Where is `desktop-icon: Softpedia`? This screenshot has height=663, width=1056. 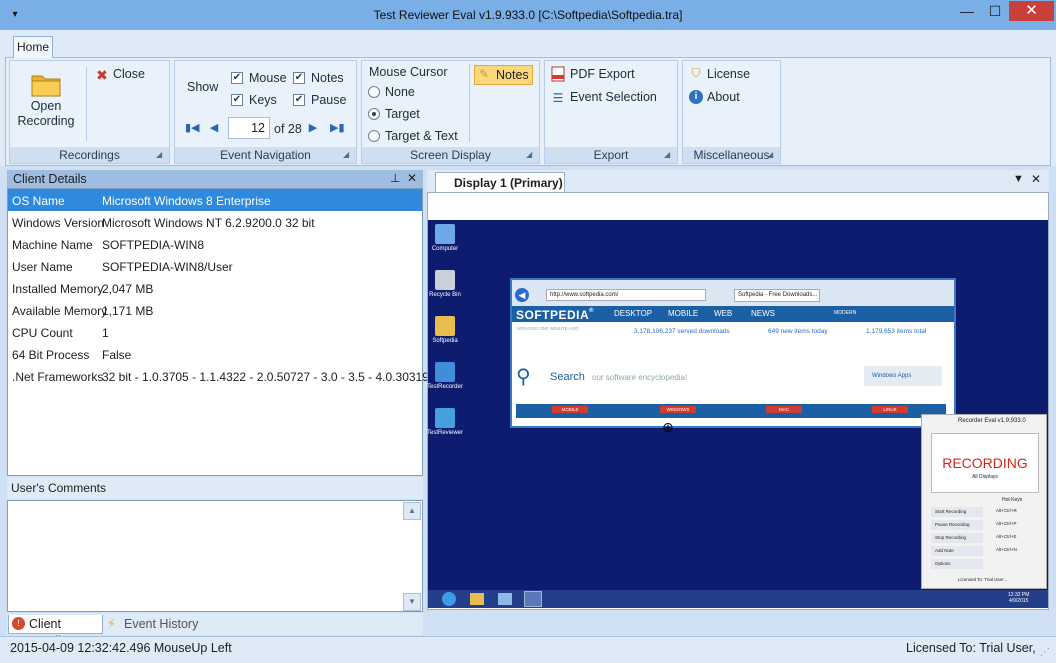
desktop-icon: Softpedia is located at coordinates (445, 330).